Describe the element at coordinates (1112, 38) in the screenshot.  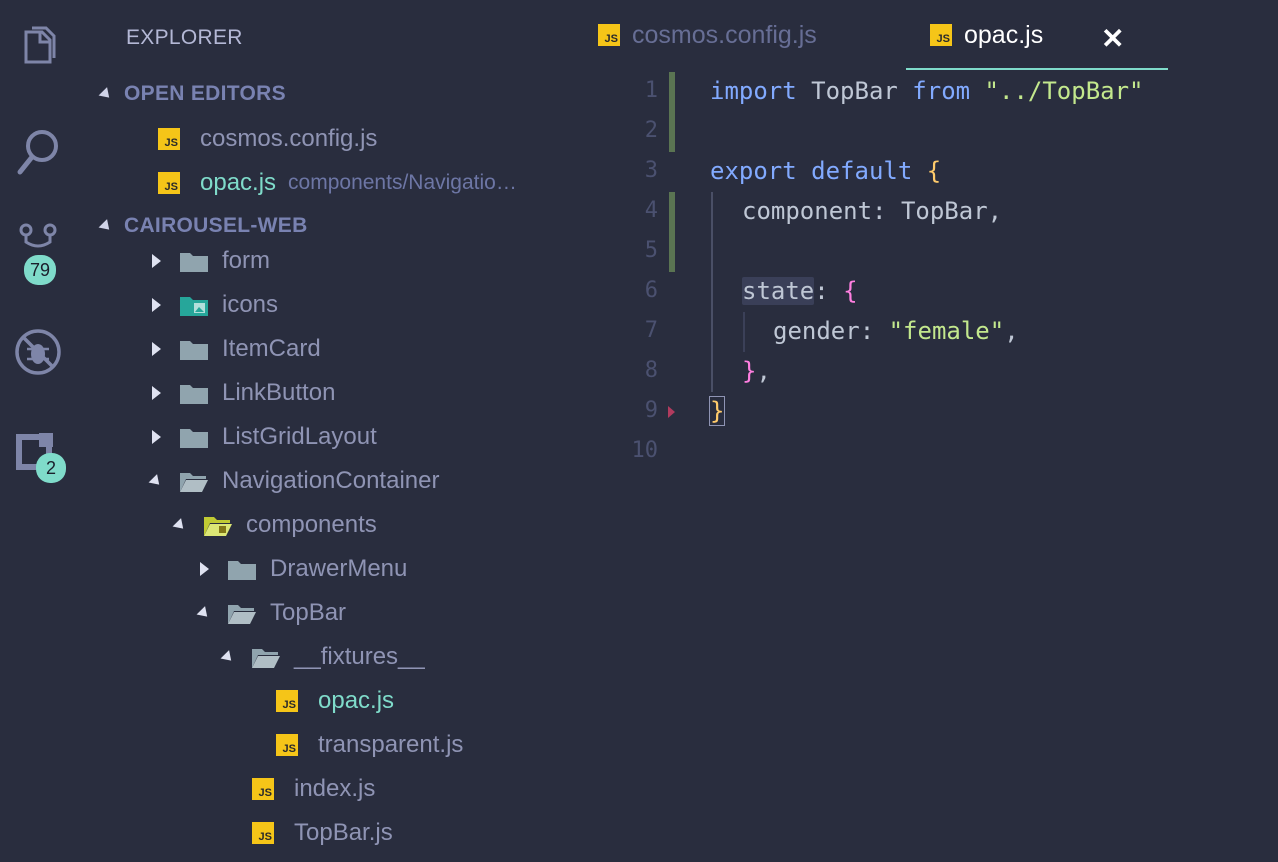
I see `close-tab-icon: ✕` at that location.